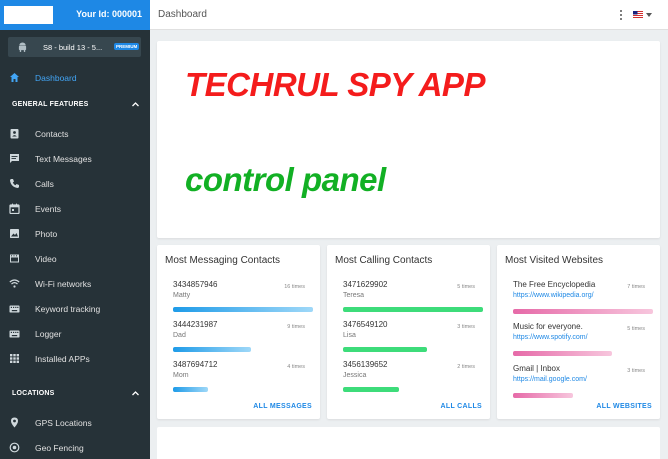  What do you see at coordinates (33, 393) in the screenshot?
I see `section-title: LOCATIONS` at bounding box center [33, 393].